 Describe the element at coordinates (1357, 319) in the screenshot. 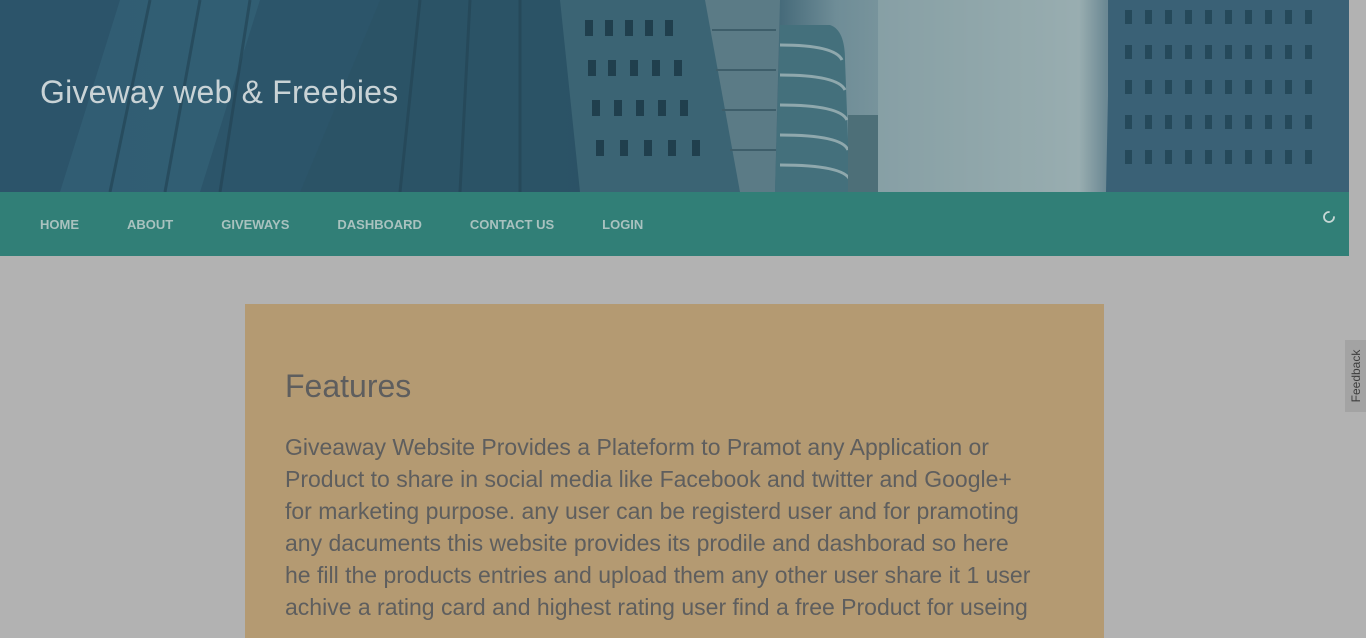

I see `scrollbar-track` at that location.